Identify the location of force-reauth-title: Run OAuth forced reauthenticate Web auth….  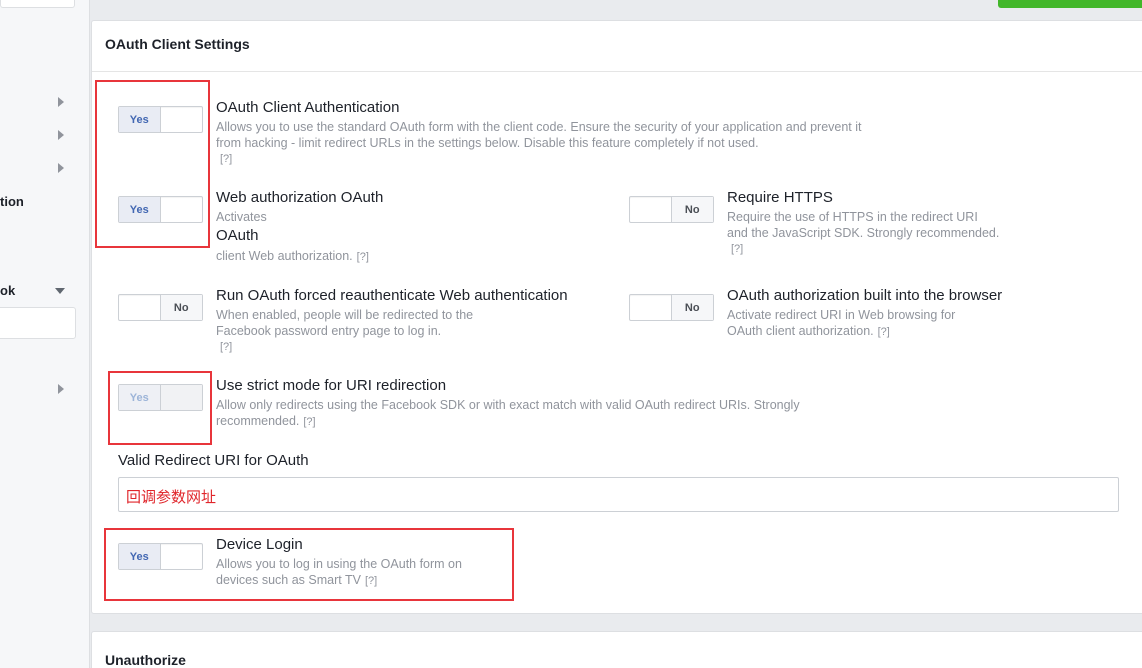
(392, 295).